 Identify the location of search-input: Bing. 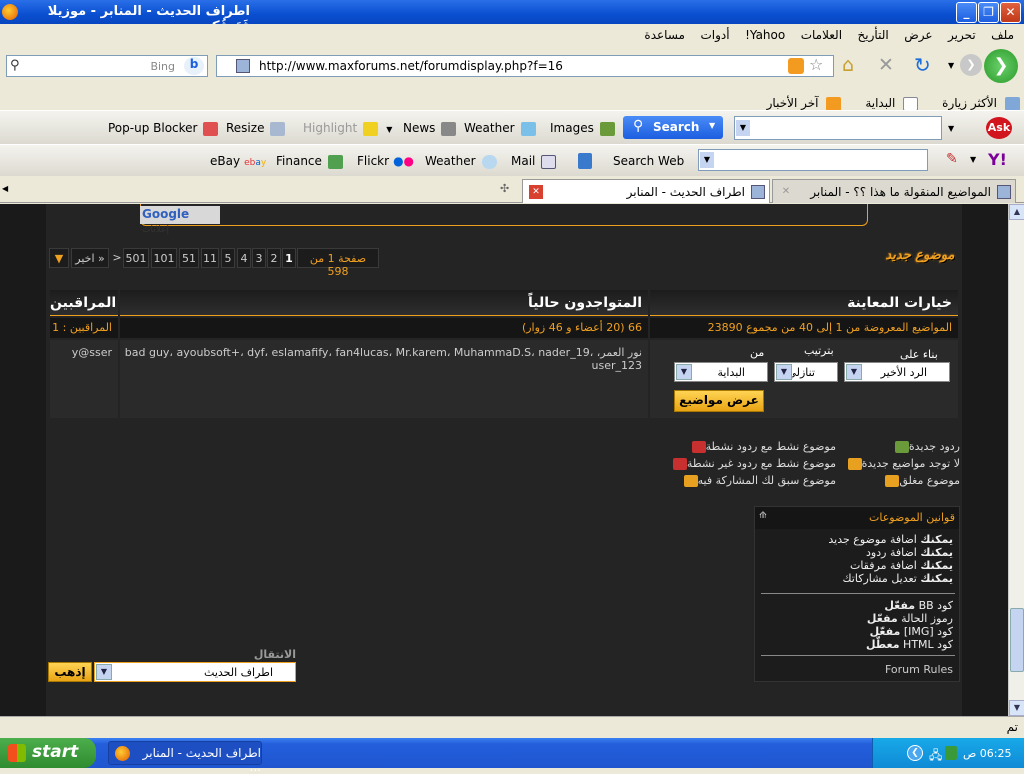
(107, 66).